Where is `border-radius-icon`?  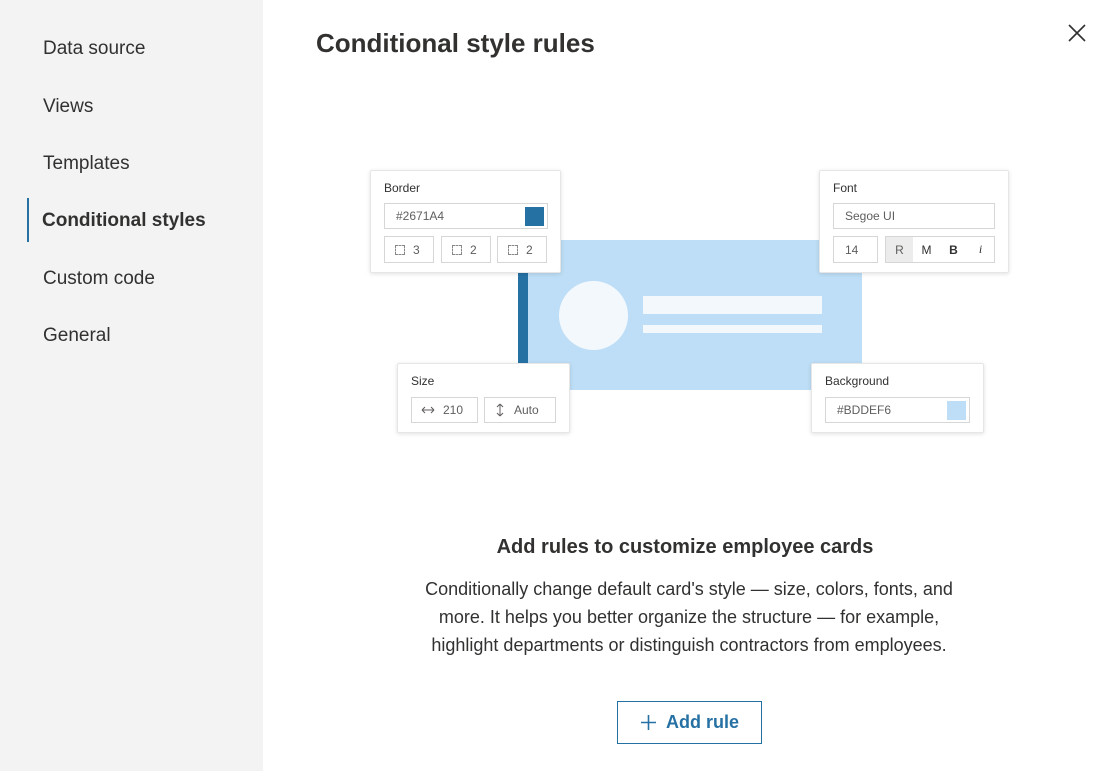 border-radius-icon is located at coordinates (457, 249).